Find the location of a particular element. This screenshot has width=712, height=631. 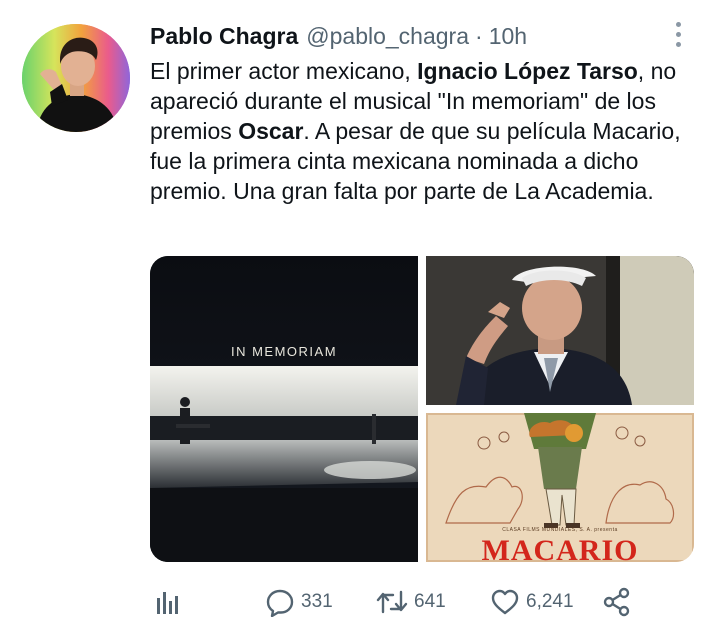

tweet-text-segment: El primer actor mexicano, is located at coordinates (284, 71).